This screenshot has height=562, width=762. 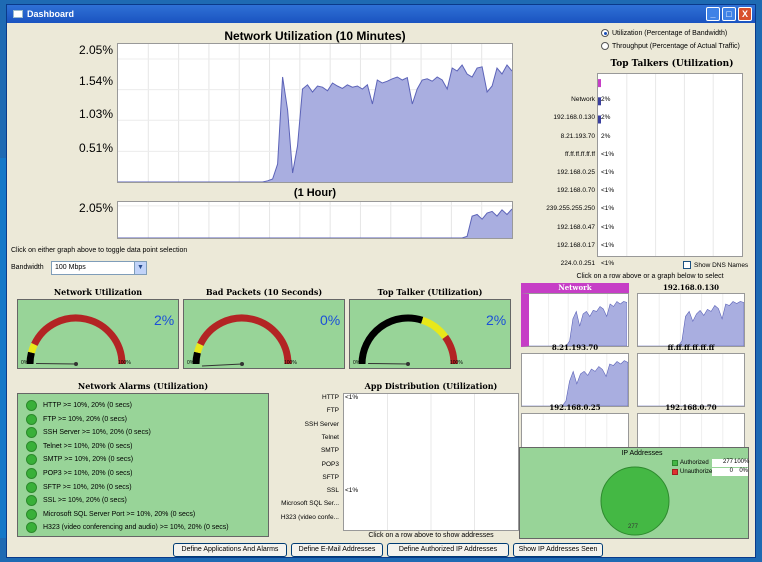 What do you see at coordinates (561, 136) in the screenshot?
I see `talker-label: 8.21.193.70` at bounding box center [561, 136].